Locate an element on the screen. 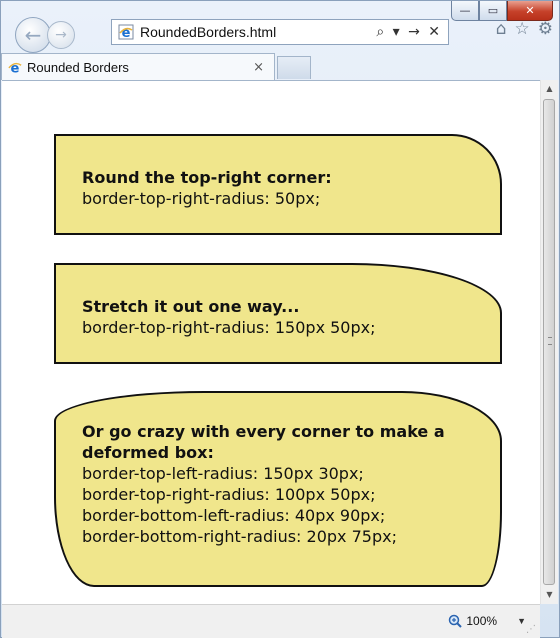 This screenshot has width=560, height=638. box-css-line: border-bottom-right-radius: 20px 75px; is located at coordinates (239, 536).